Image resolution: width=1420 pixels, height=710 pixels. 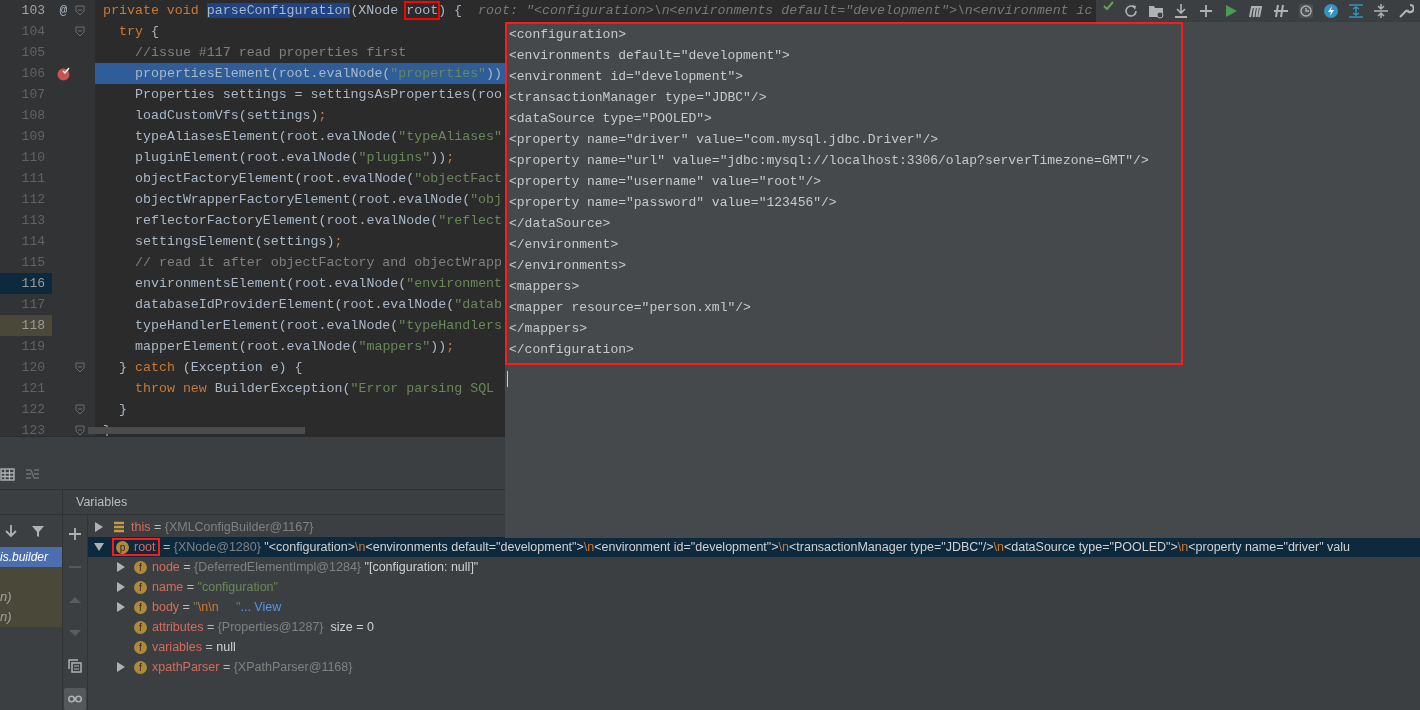 I want to click on panel-title: Variables, so click(x=102, y=502).